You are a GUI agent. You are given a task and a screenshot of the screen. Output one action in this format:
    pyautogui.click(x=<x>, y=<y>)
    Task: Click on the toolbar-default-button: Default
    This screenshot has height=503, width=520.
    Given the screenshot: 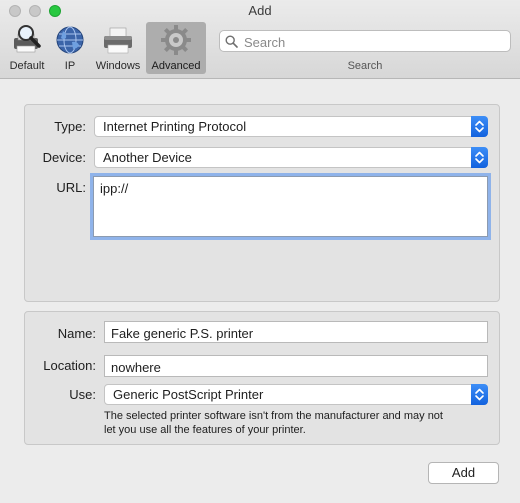 What is the action you would take?
    pyautogui.click(x=27, y=48)
    